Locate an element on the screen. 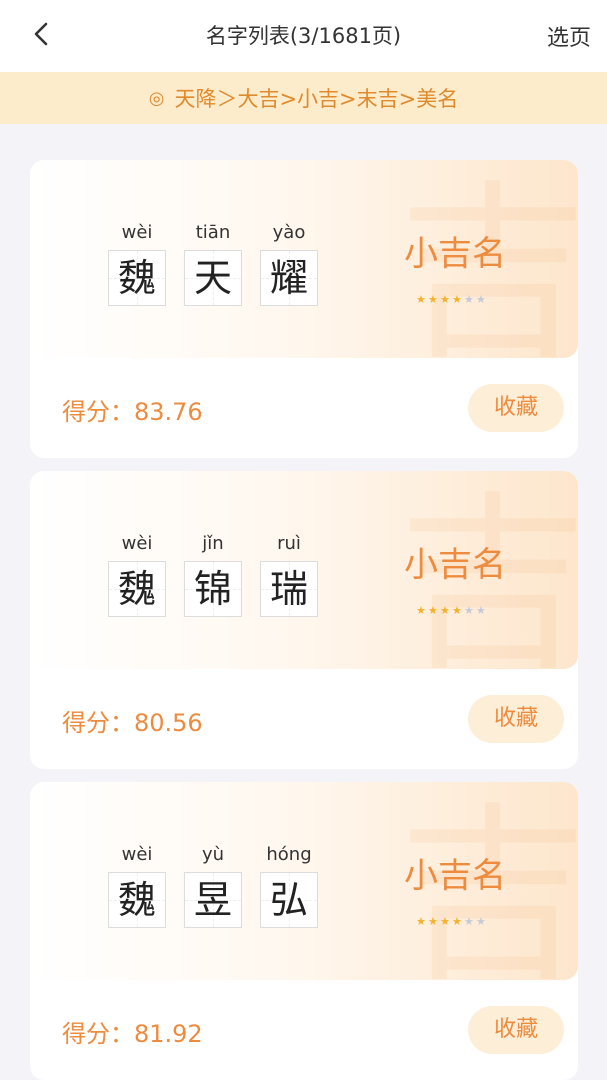 The width and height of the screenshot is (607, 1080). character-box: 弘 is located at coordinates (289, 900).